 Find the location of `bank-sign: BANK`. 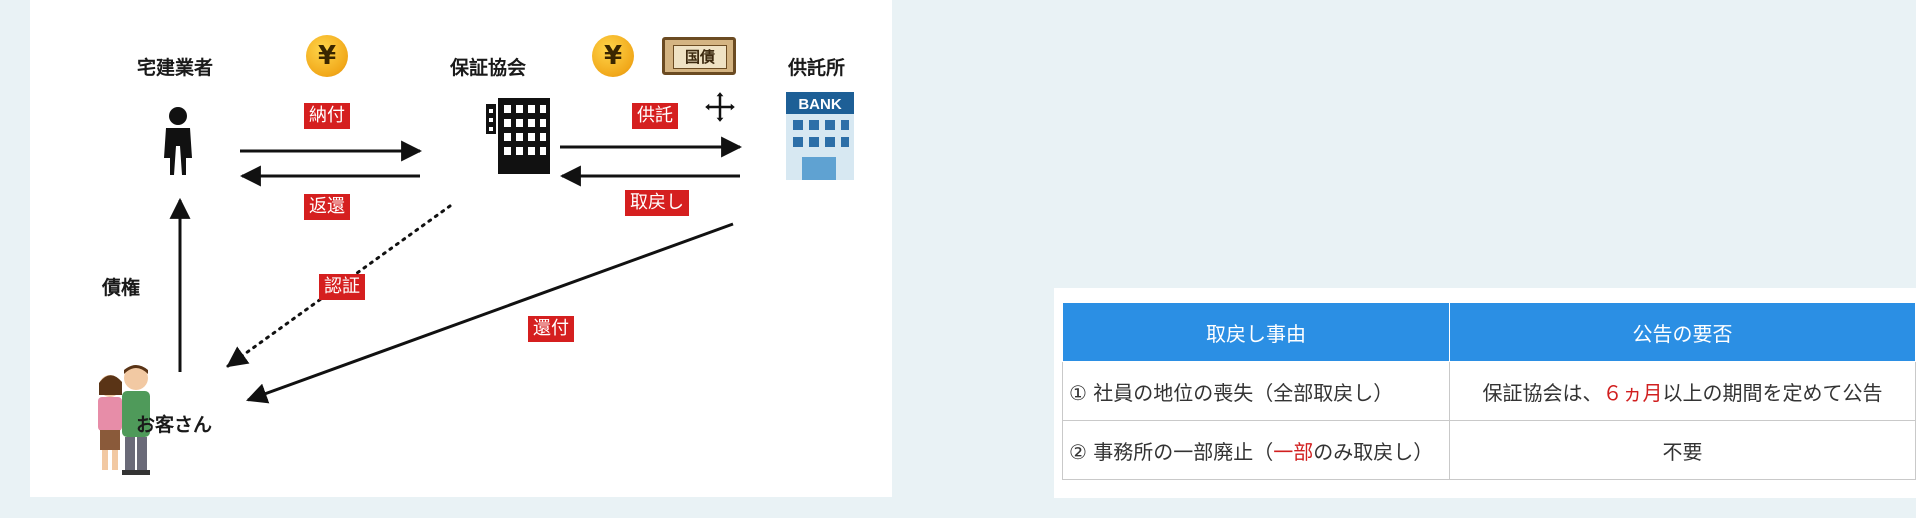

bank-sign: BANK is located at coordinates (819, 104).